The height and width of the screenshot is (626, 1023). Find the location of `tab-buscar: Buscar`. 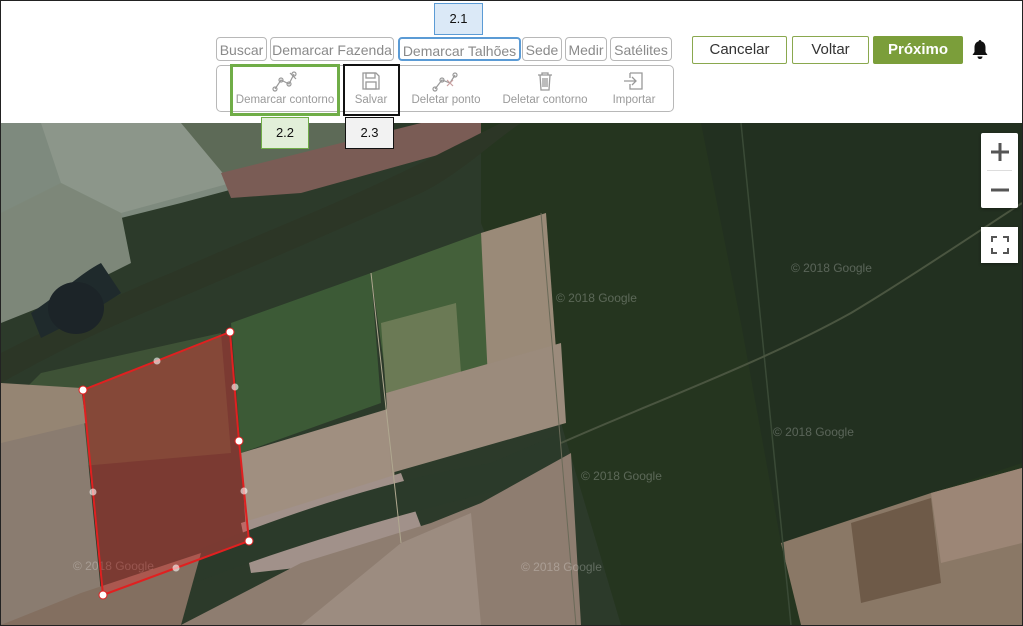

tab-buscar: Buscar is located at coordinates (241, 49).